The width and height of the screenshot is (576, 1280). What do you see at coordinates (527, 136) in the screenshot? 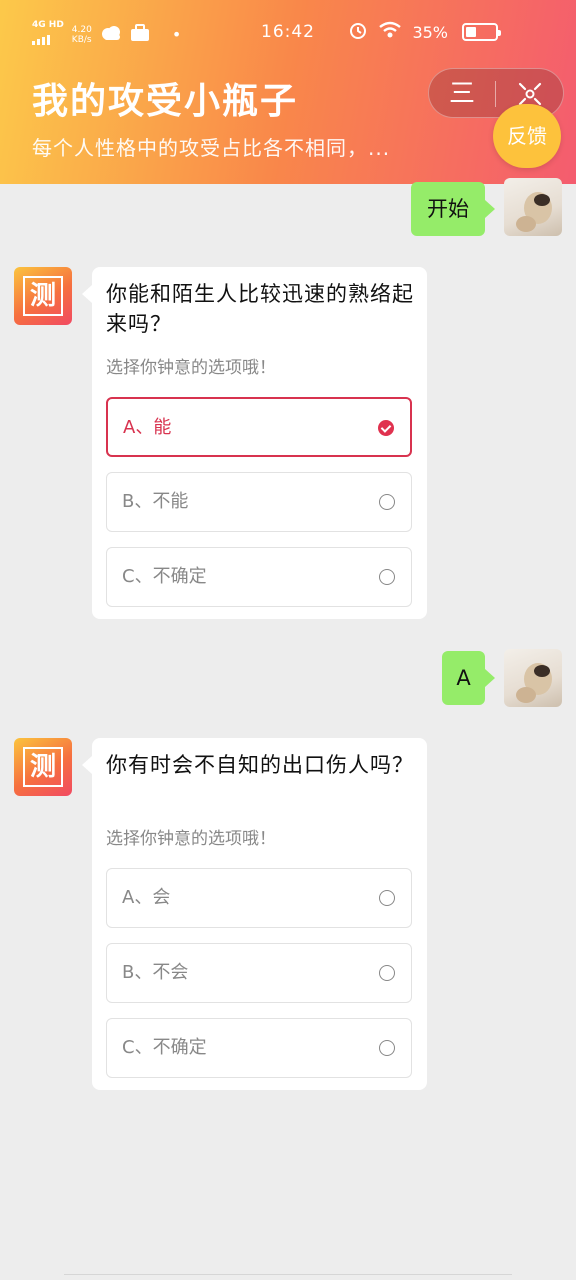
I see `feedback-button: 反馈` at bounding box center [527, 136].